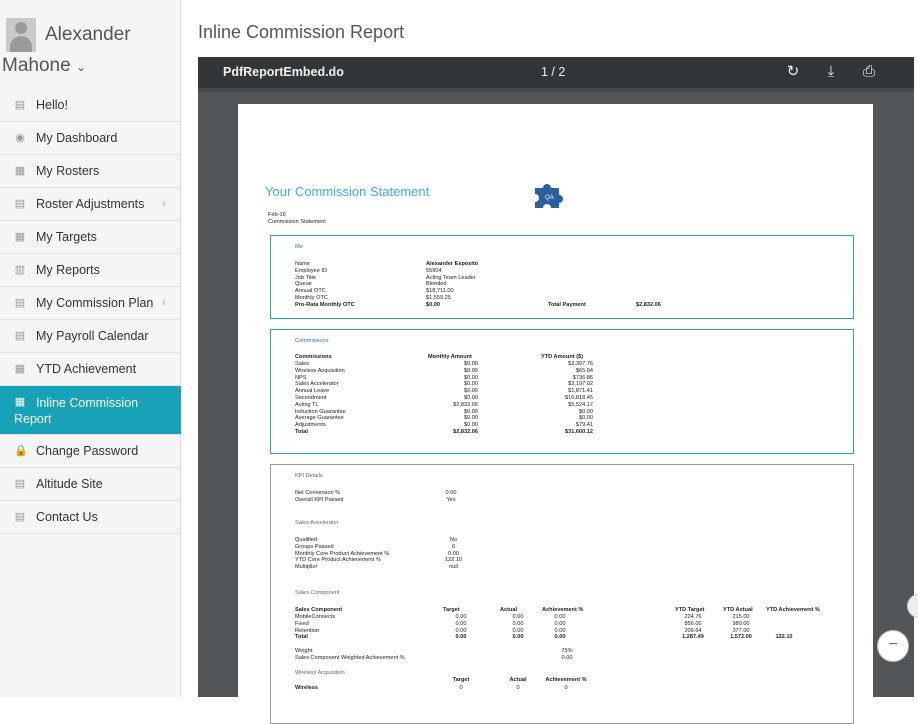  What do you see at coordinates (453, 546) in the screenshot?
I see `accel-value: 0` at bounding box center [453, 546].